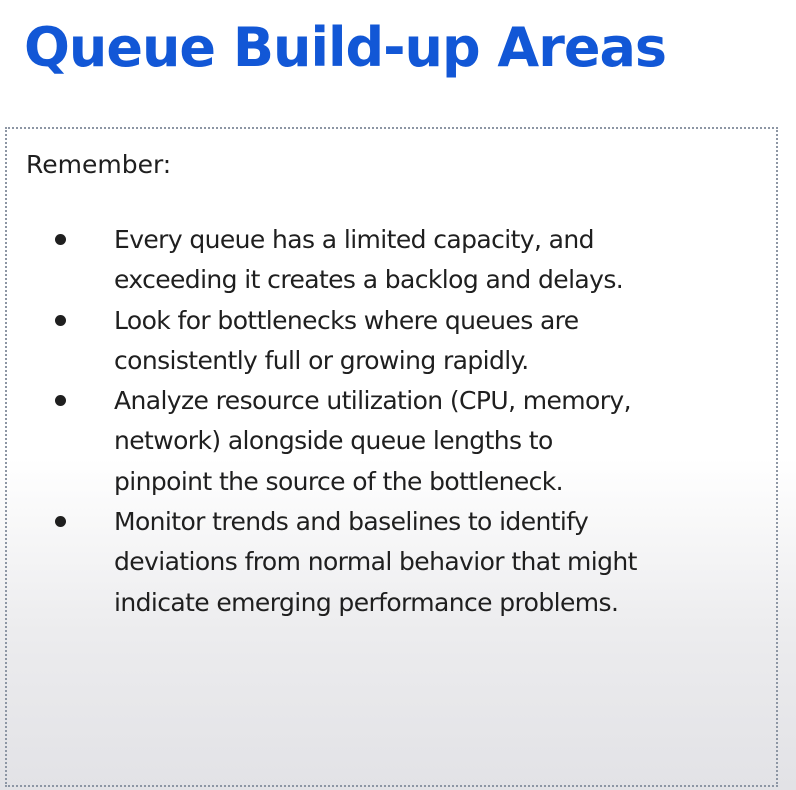 This screenshot has height=790, width=796. Describe the element at coordinates (345, 47) in the screenshot. I see `slide-title: Queue Build-up Areas` at that location.